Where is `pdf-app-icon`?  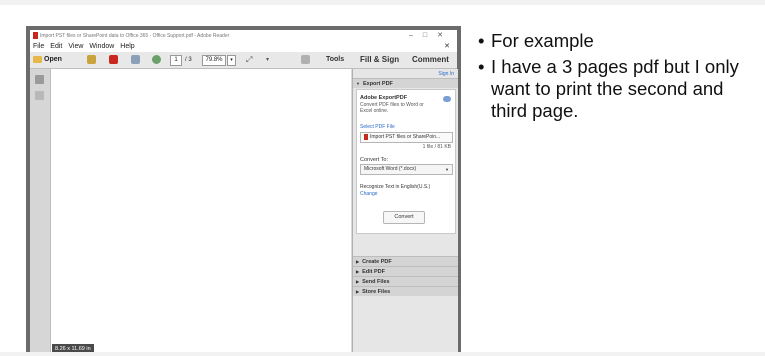 pdf-app-icon is located at coordinates (35, 35).